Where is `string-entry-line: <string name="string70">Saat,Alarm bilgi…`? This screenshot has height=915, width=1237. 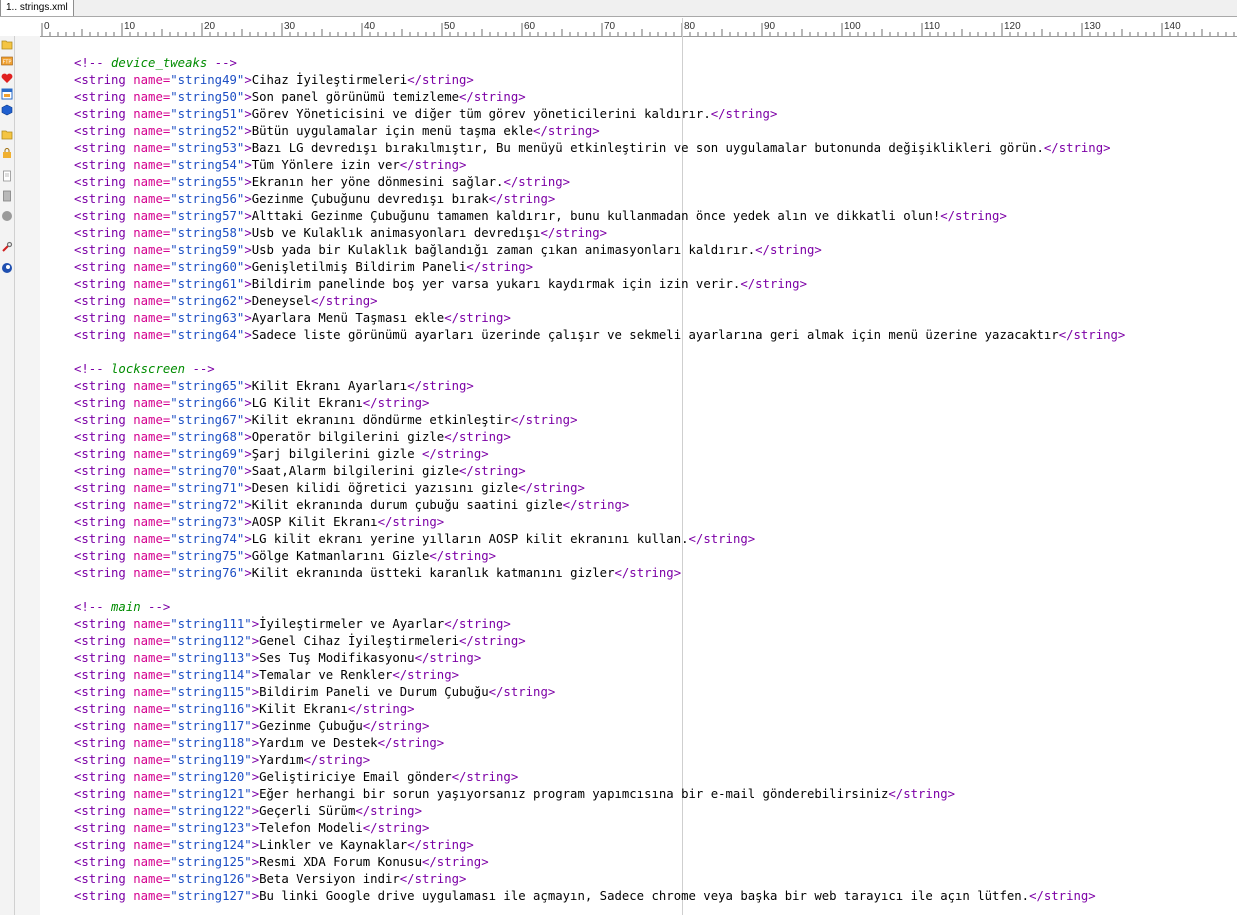 string-entry-line: <string name="string70">Saat,Alarm bilgi… is located at coordinates (599, 471).